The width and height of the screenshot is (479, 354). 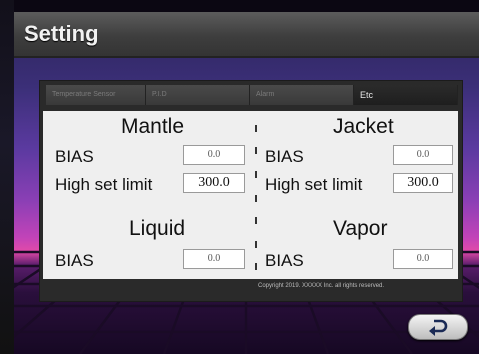 I want to click on title-bar: Setting, so click(x=246, y=35).